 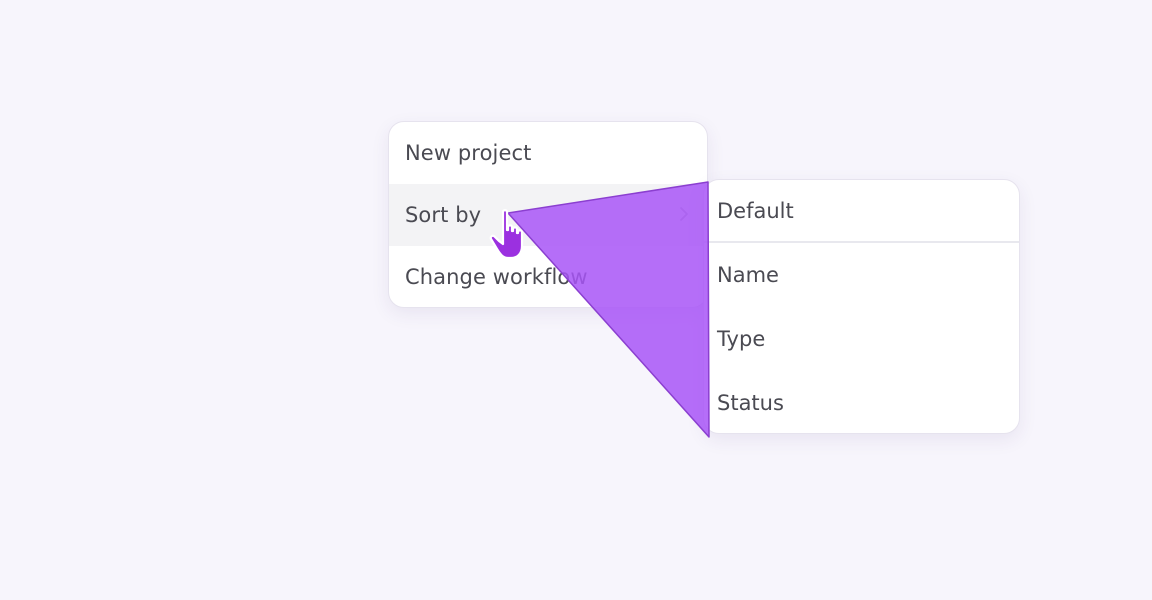 I want to click on submenu-item-type: Type, so click(x=861, y=339).